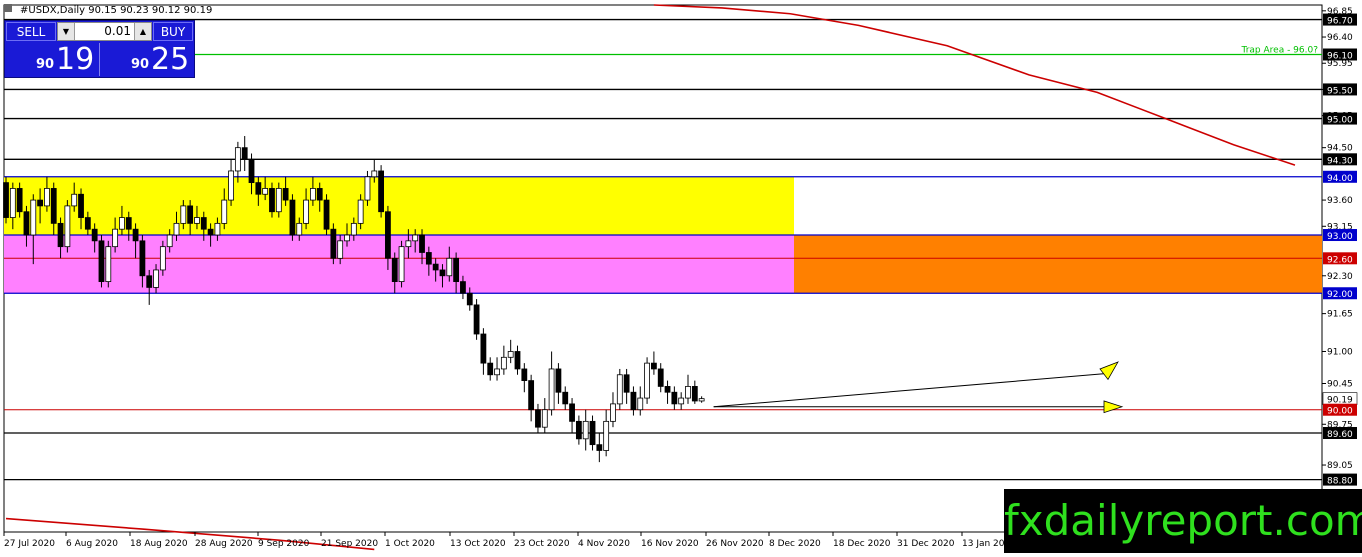  What do you see at coordinates (542, 544) in the screenshot?
I see `date-label: 23 Oct 2020` at bounding box center [542, 544].